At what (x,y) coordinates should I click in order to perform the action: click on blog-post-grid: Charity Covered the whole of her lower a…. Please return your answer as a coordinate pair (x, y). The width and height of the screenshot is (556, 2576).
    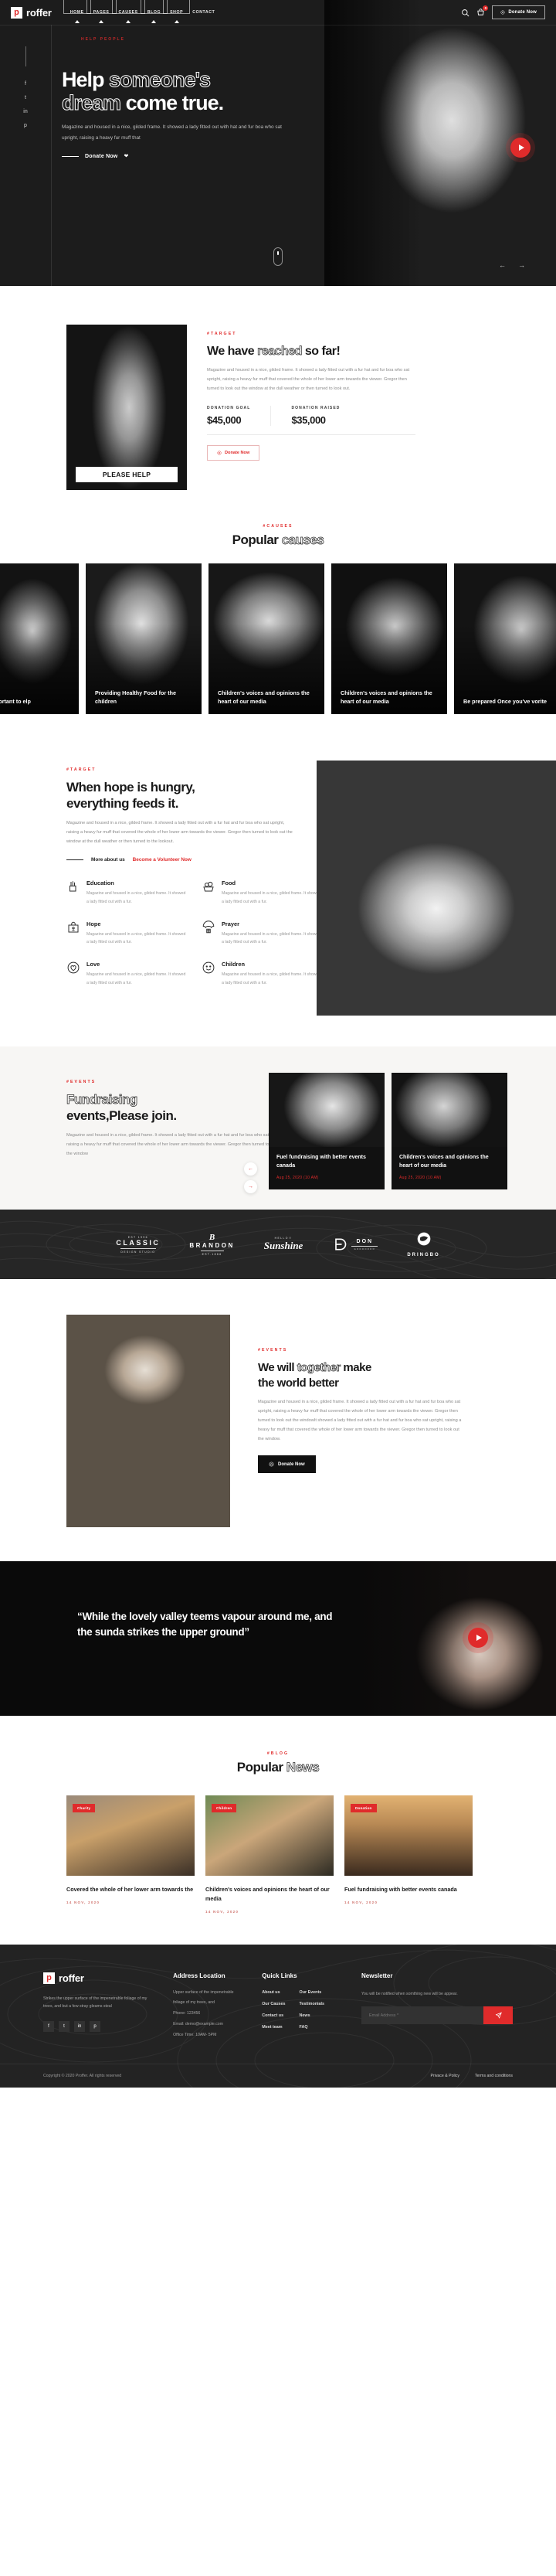
    Looking at the image, I should click on (278, 1854).